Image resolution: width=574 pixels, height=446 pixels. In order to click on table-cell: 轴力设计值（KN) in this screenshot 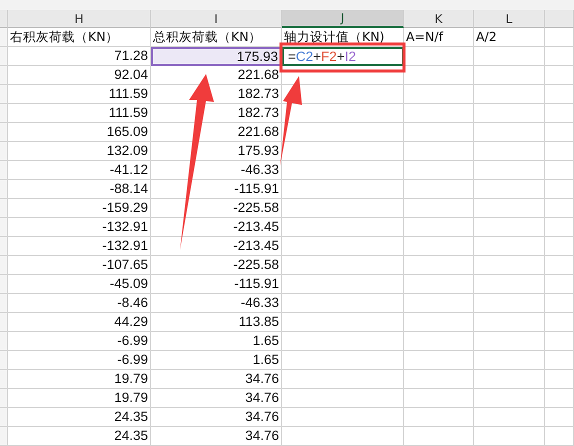, I will do `click(343, 37)`.